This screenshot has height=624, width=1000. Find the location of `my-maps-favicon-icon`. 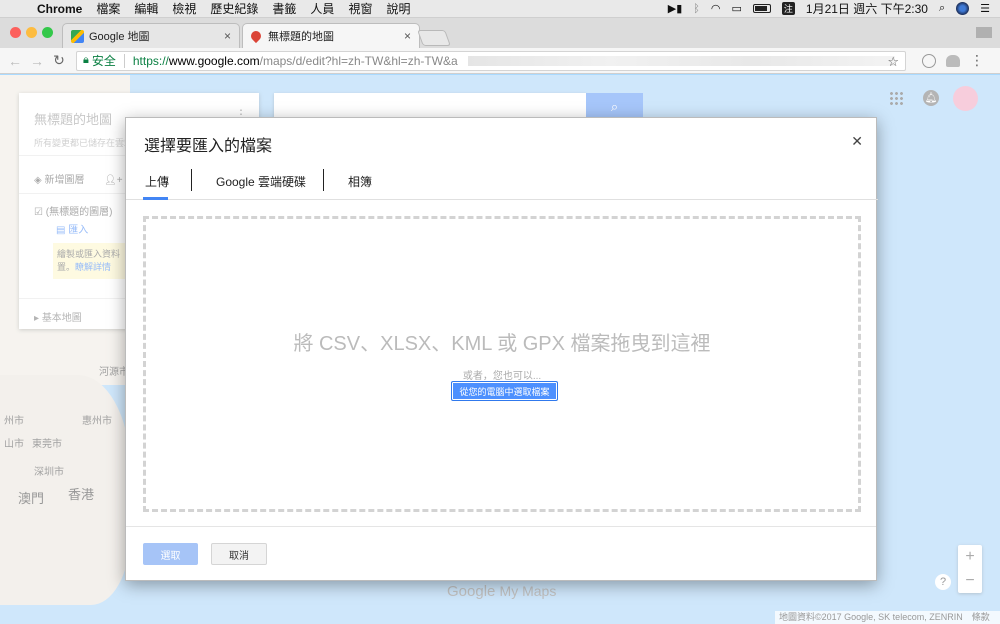

my-maps-favicon-icon is located at coordinates (256, 36).